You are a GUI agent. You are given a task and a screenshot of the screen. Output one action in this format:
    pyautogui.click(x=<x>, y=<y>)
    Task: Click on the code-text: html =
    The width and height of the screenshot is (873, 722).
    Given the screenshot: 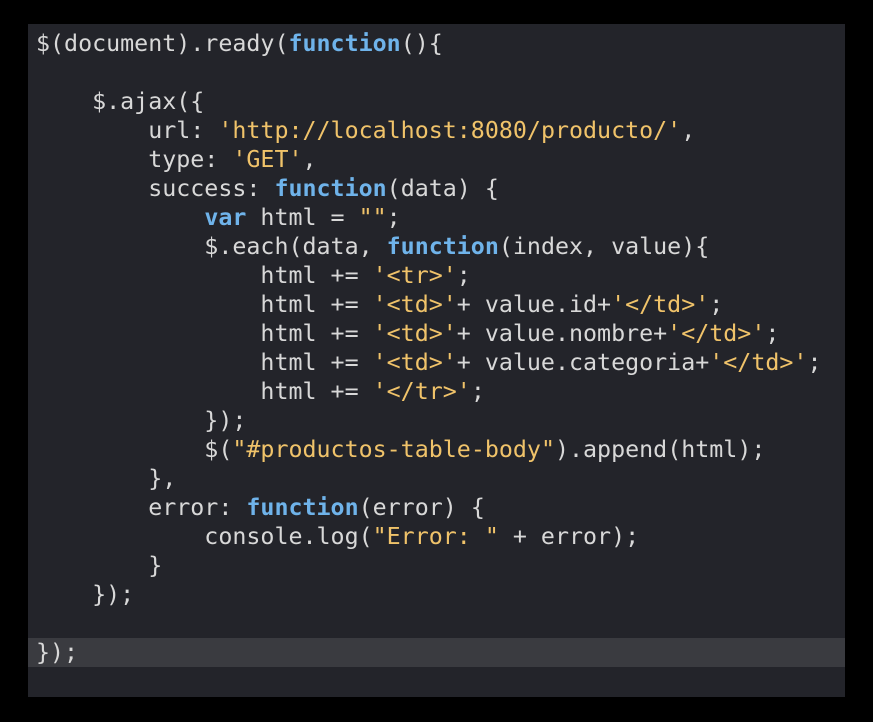 What is the action you would take?
    pyautogui.click(x=302, y=217)
    